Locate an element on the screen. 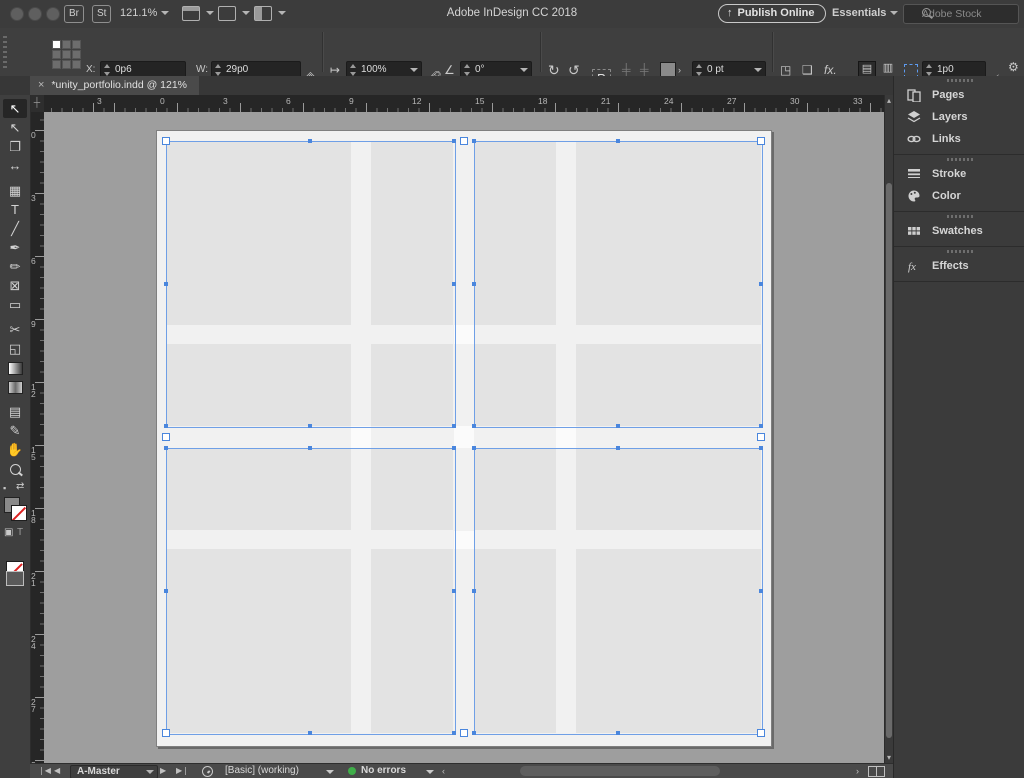 This screenshot has height=778, width=1024. horizontal-ruler: 3 0 3 6 9 12 15 18 21 24 27 30 33 is located at coordinates (464, 104).